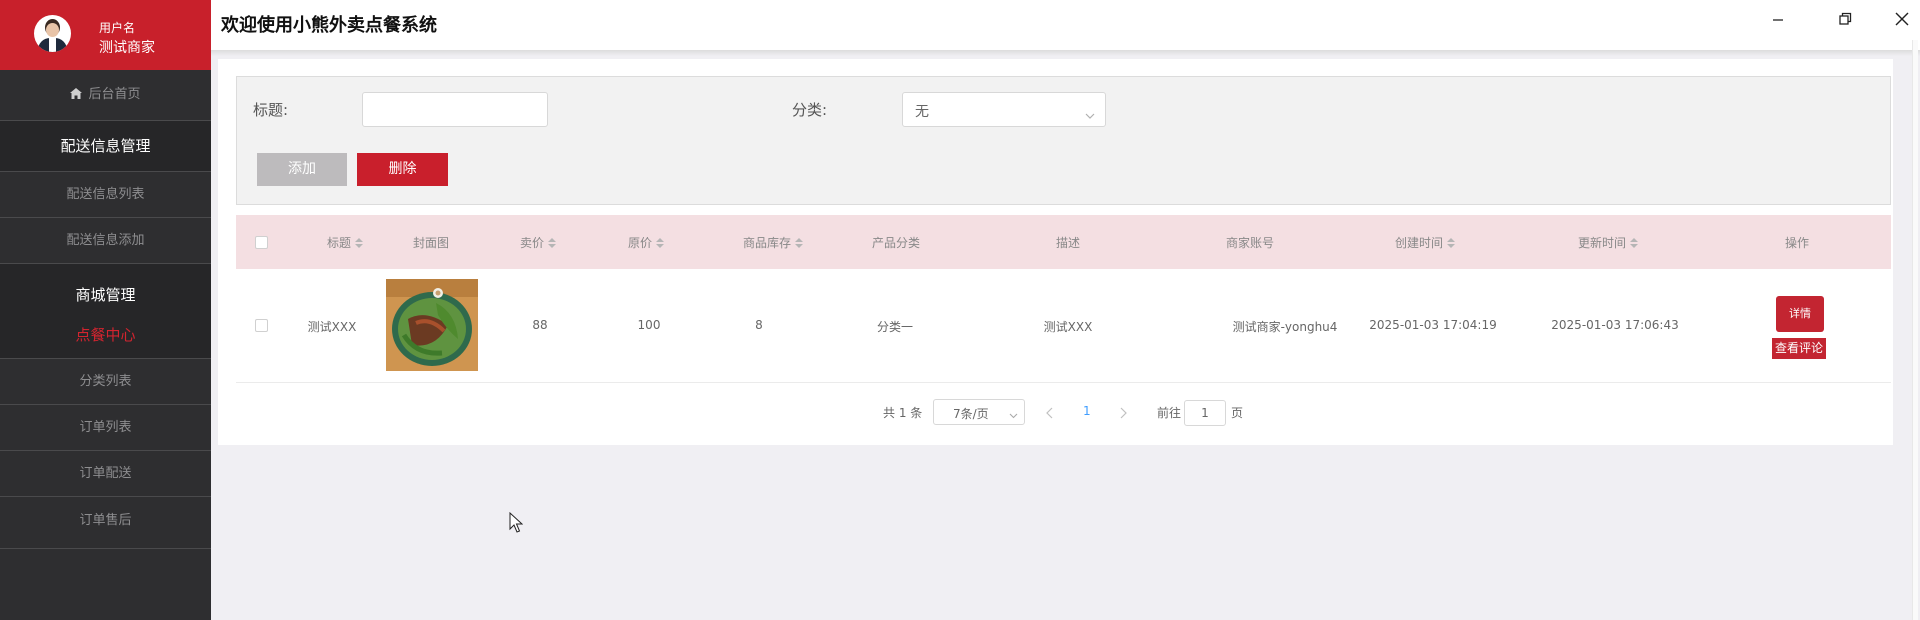 The width and height of the screenshot is (1920, 620). I want to click on column-header-merchant: 商家账号, so click(1250, 243).